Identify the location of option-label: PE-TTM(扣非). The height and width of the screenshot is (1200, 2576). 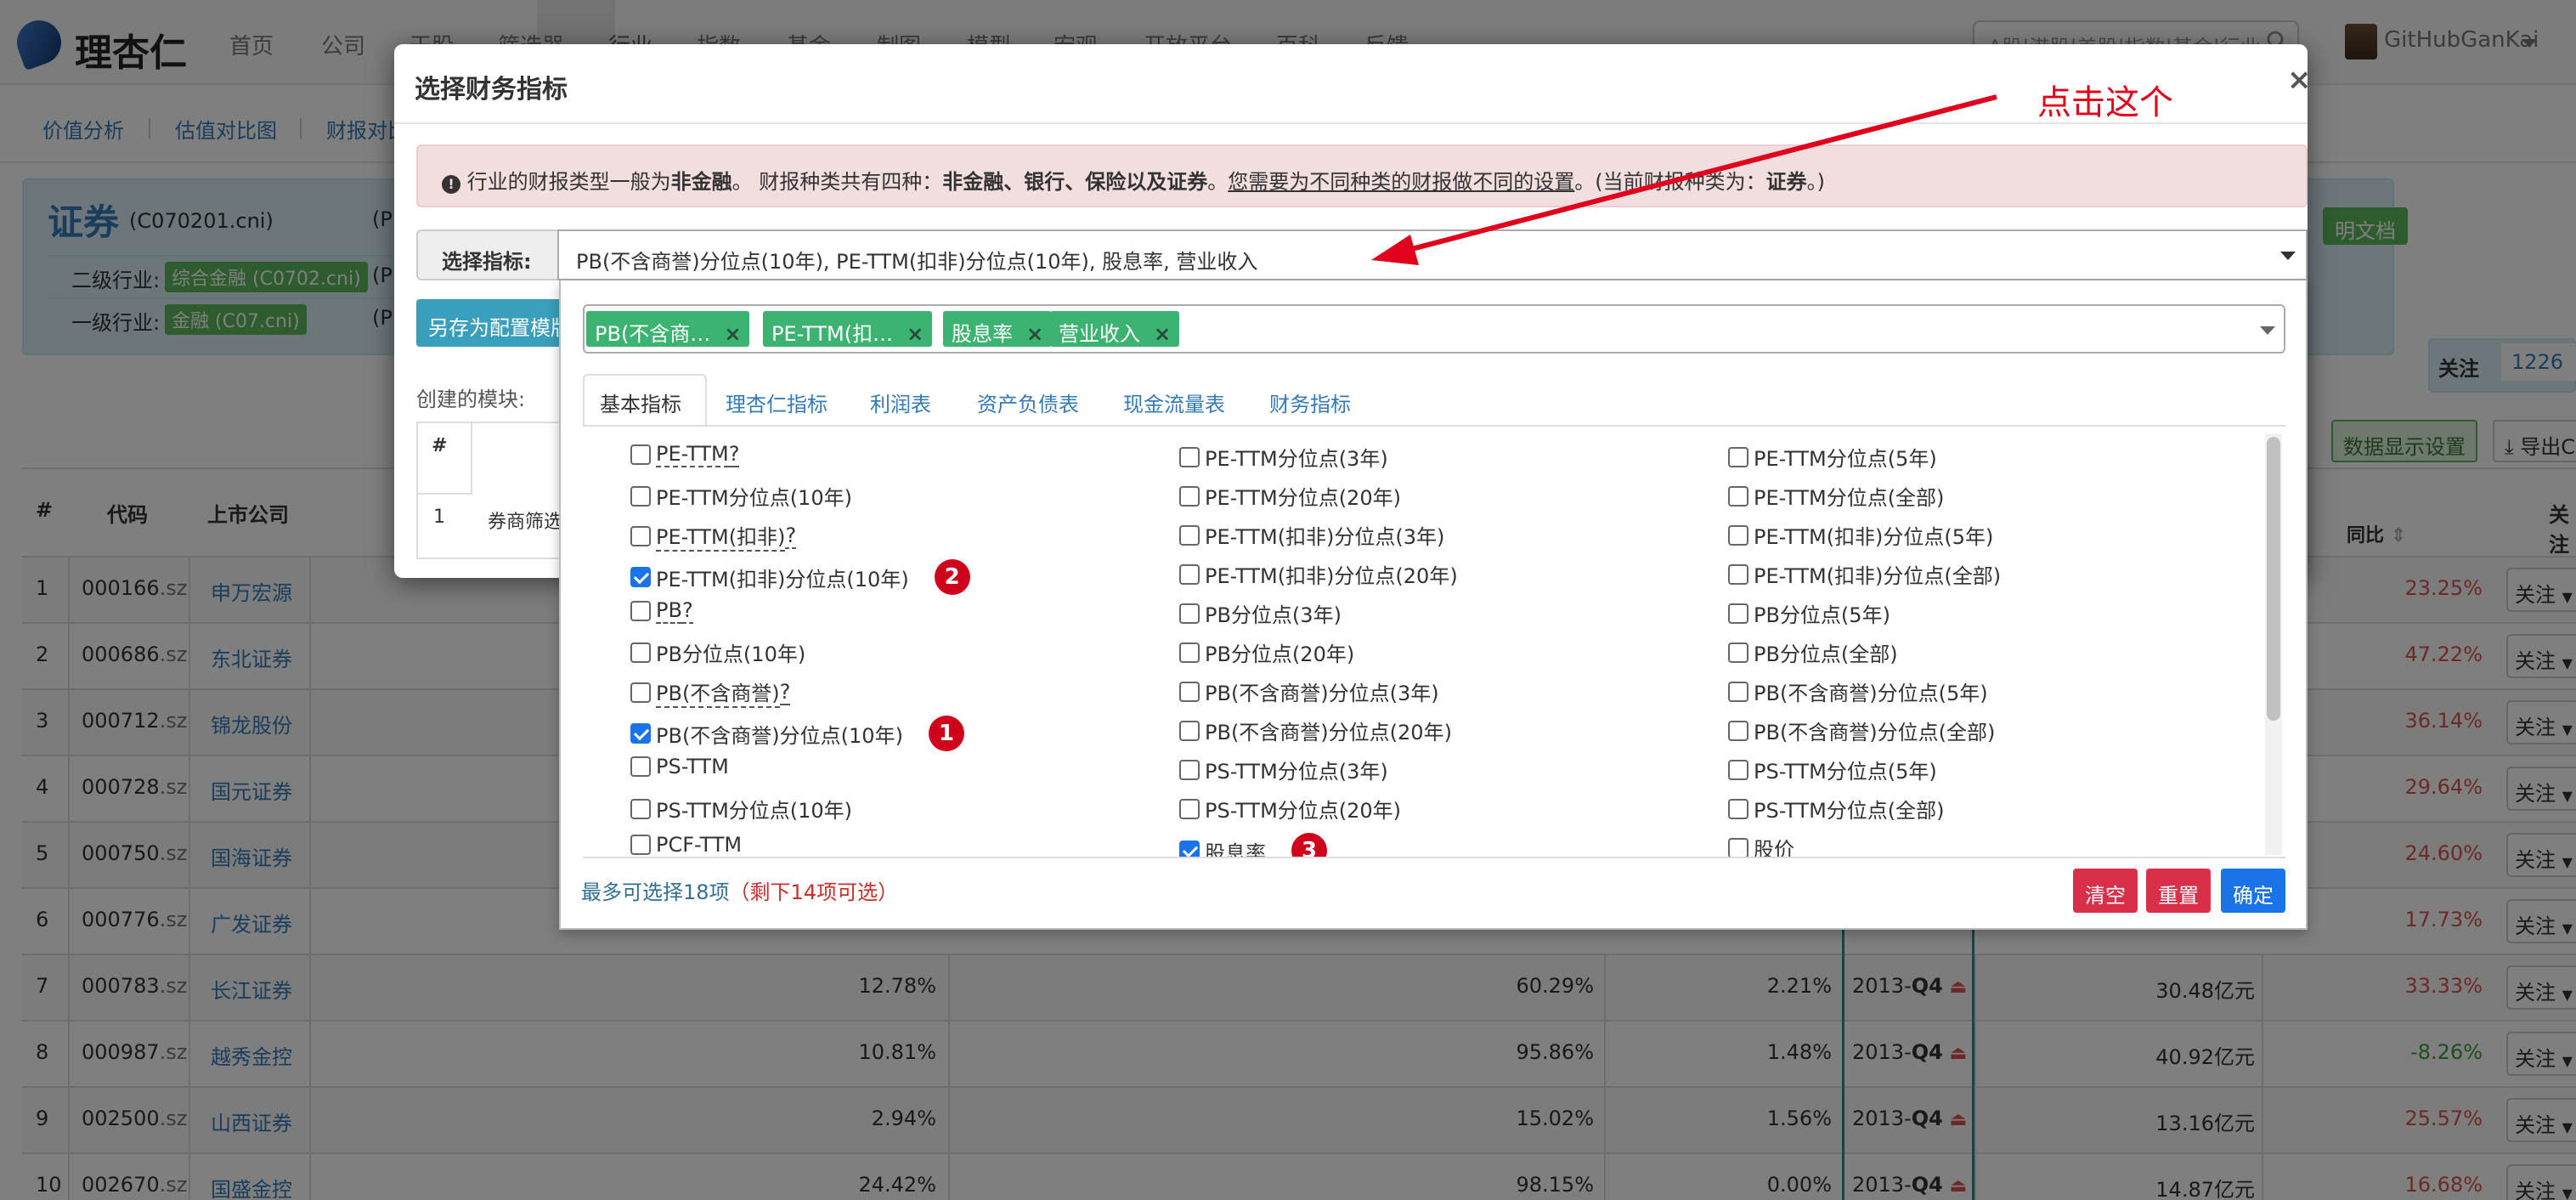
(721, 536).